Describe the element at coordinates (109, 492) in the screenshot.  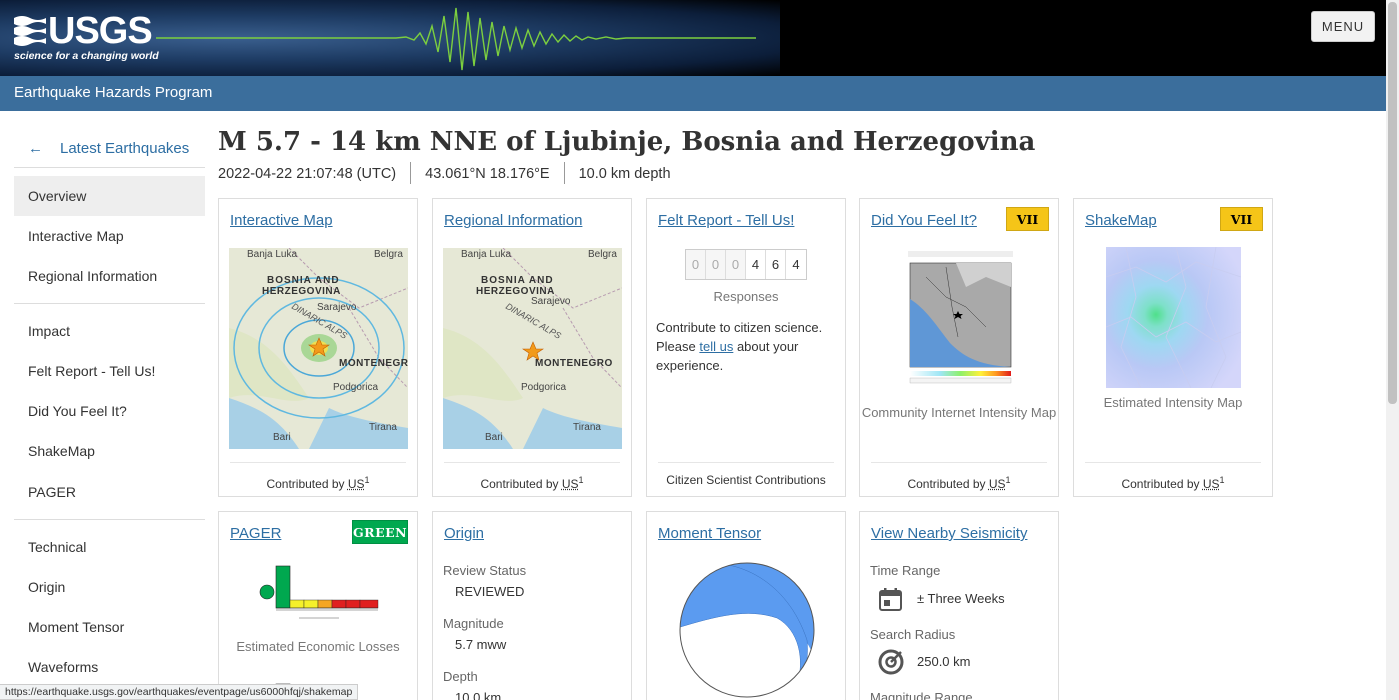
I see `sidebar-item-pager: PAGER` at that location.